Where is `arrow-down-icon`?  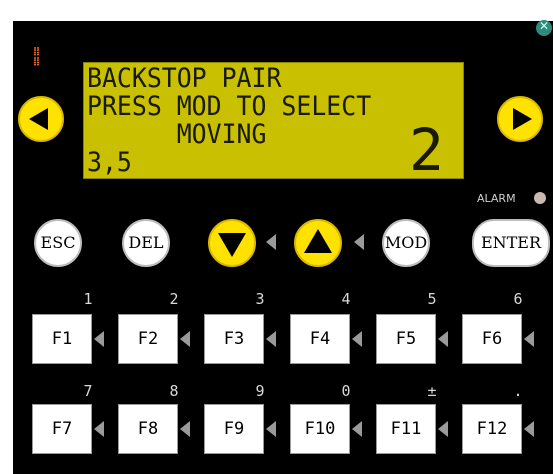 arrow-down-icon is located at coordinates (232, 245).